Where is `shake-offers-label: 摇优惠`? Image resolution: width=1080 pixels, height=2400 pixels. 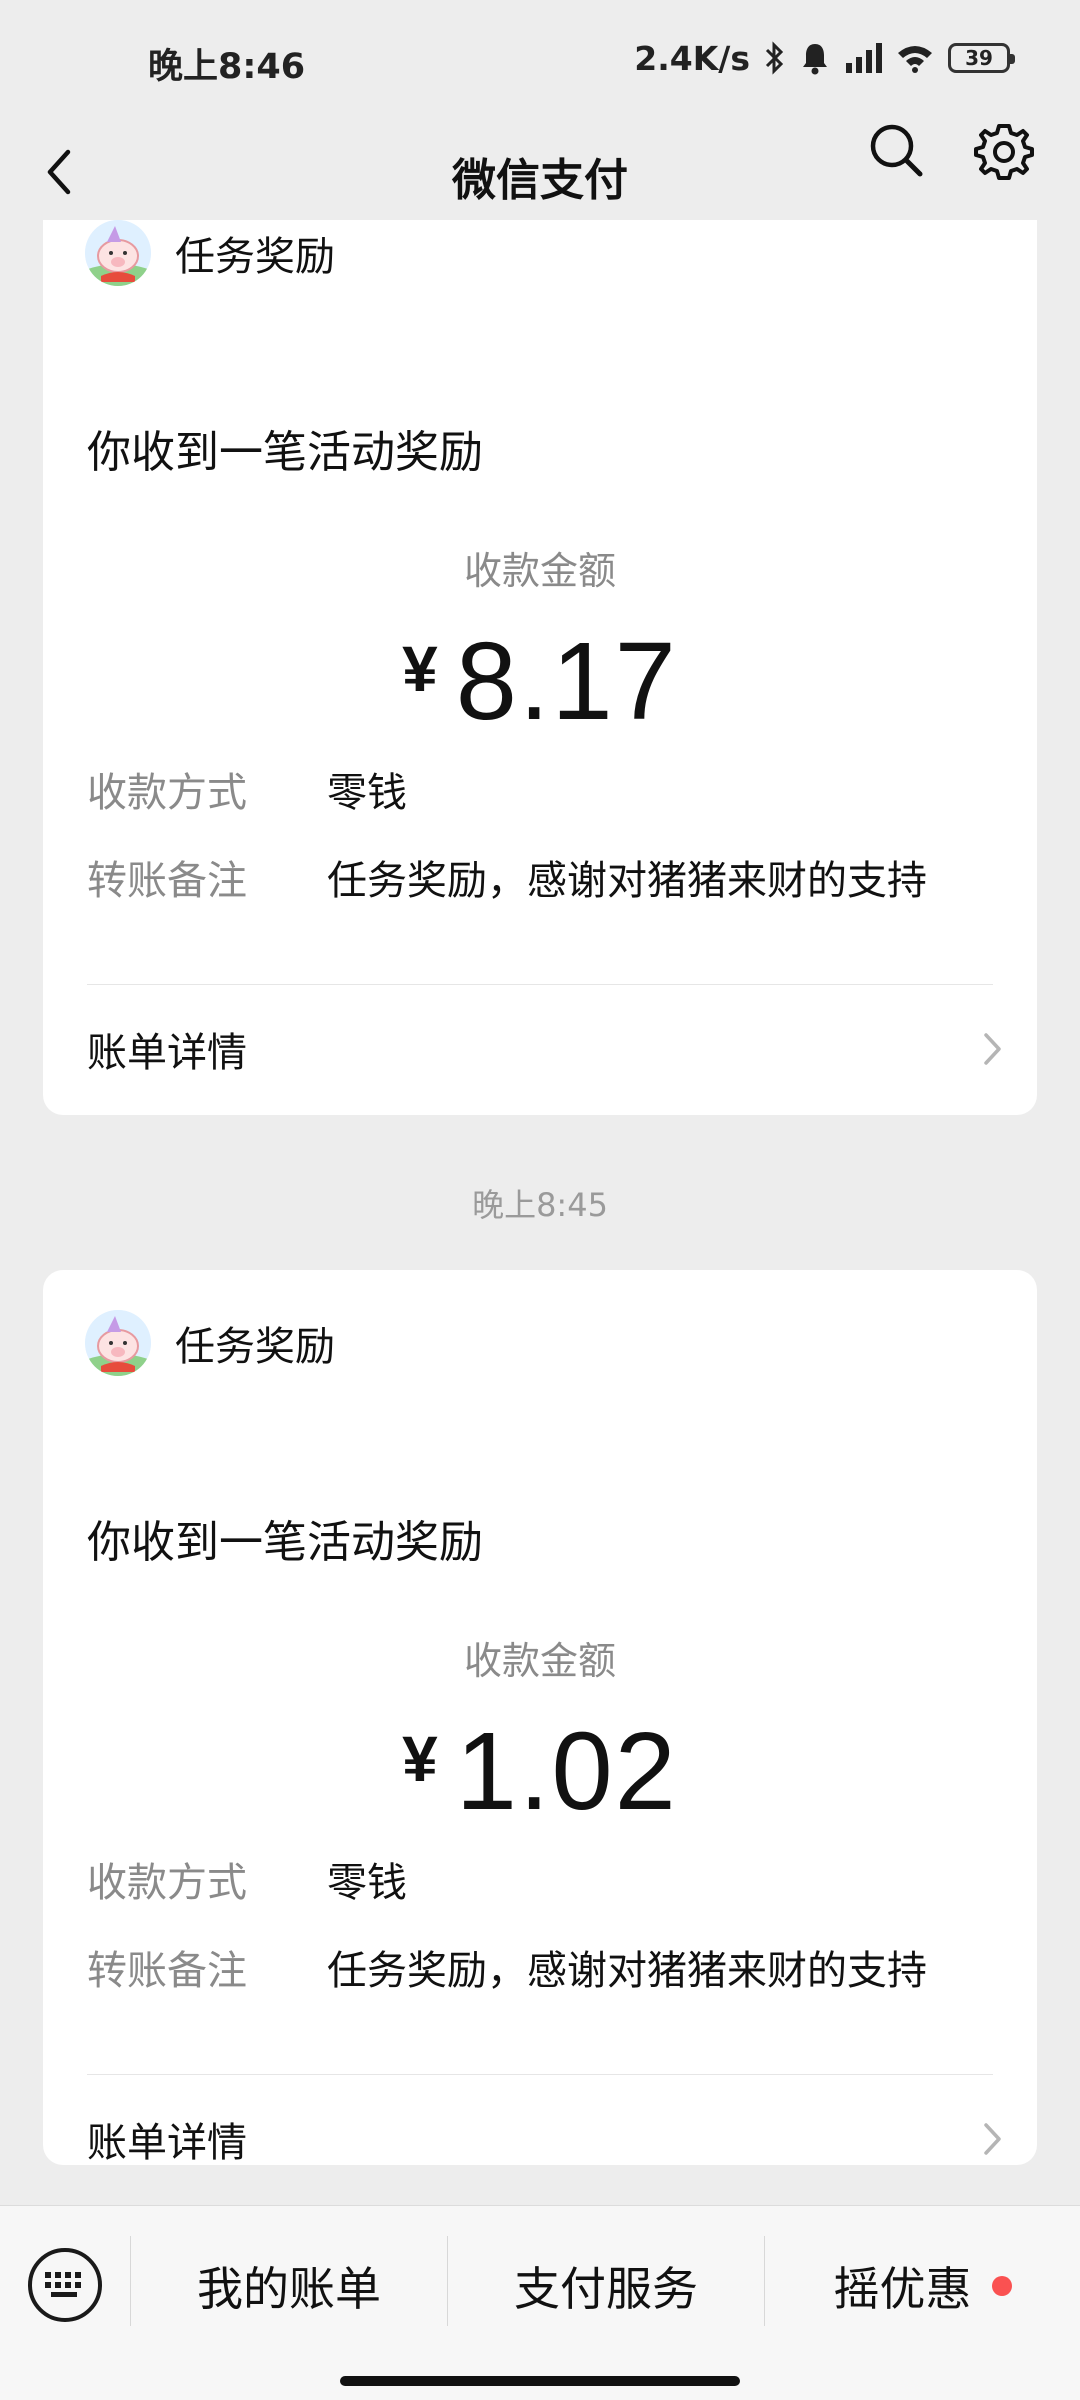 shake-offers-label: 摇优惠 is located at coordinates (902, 2289).